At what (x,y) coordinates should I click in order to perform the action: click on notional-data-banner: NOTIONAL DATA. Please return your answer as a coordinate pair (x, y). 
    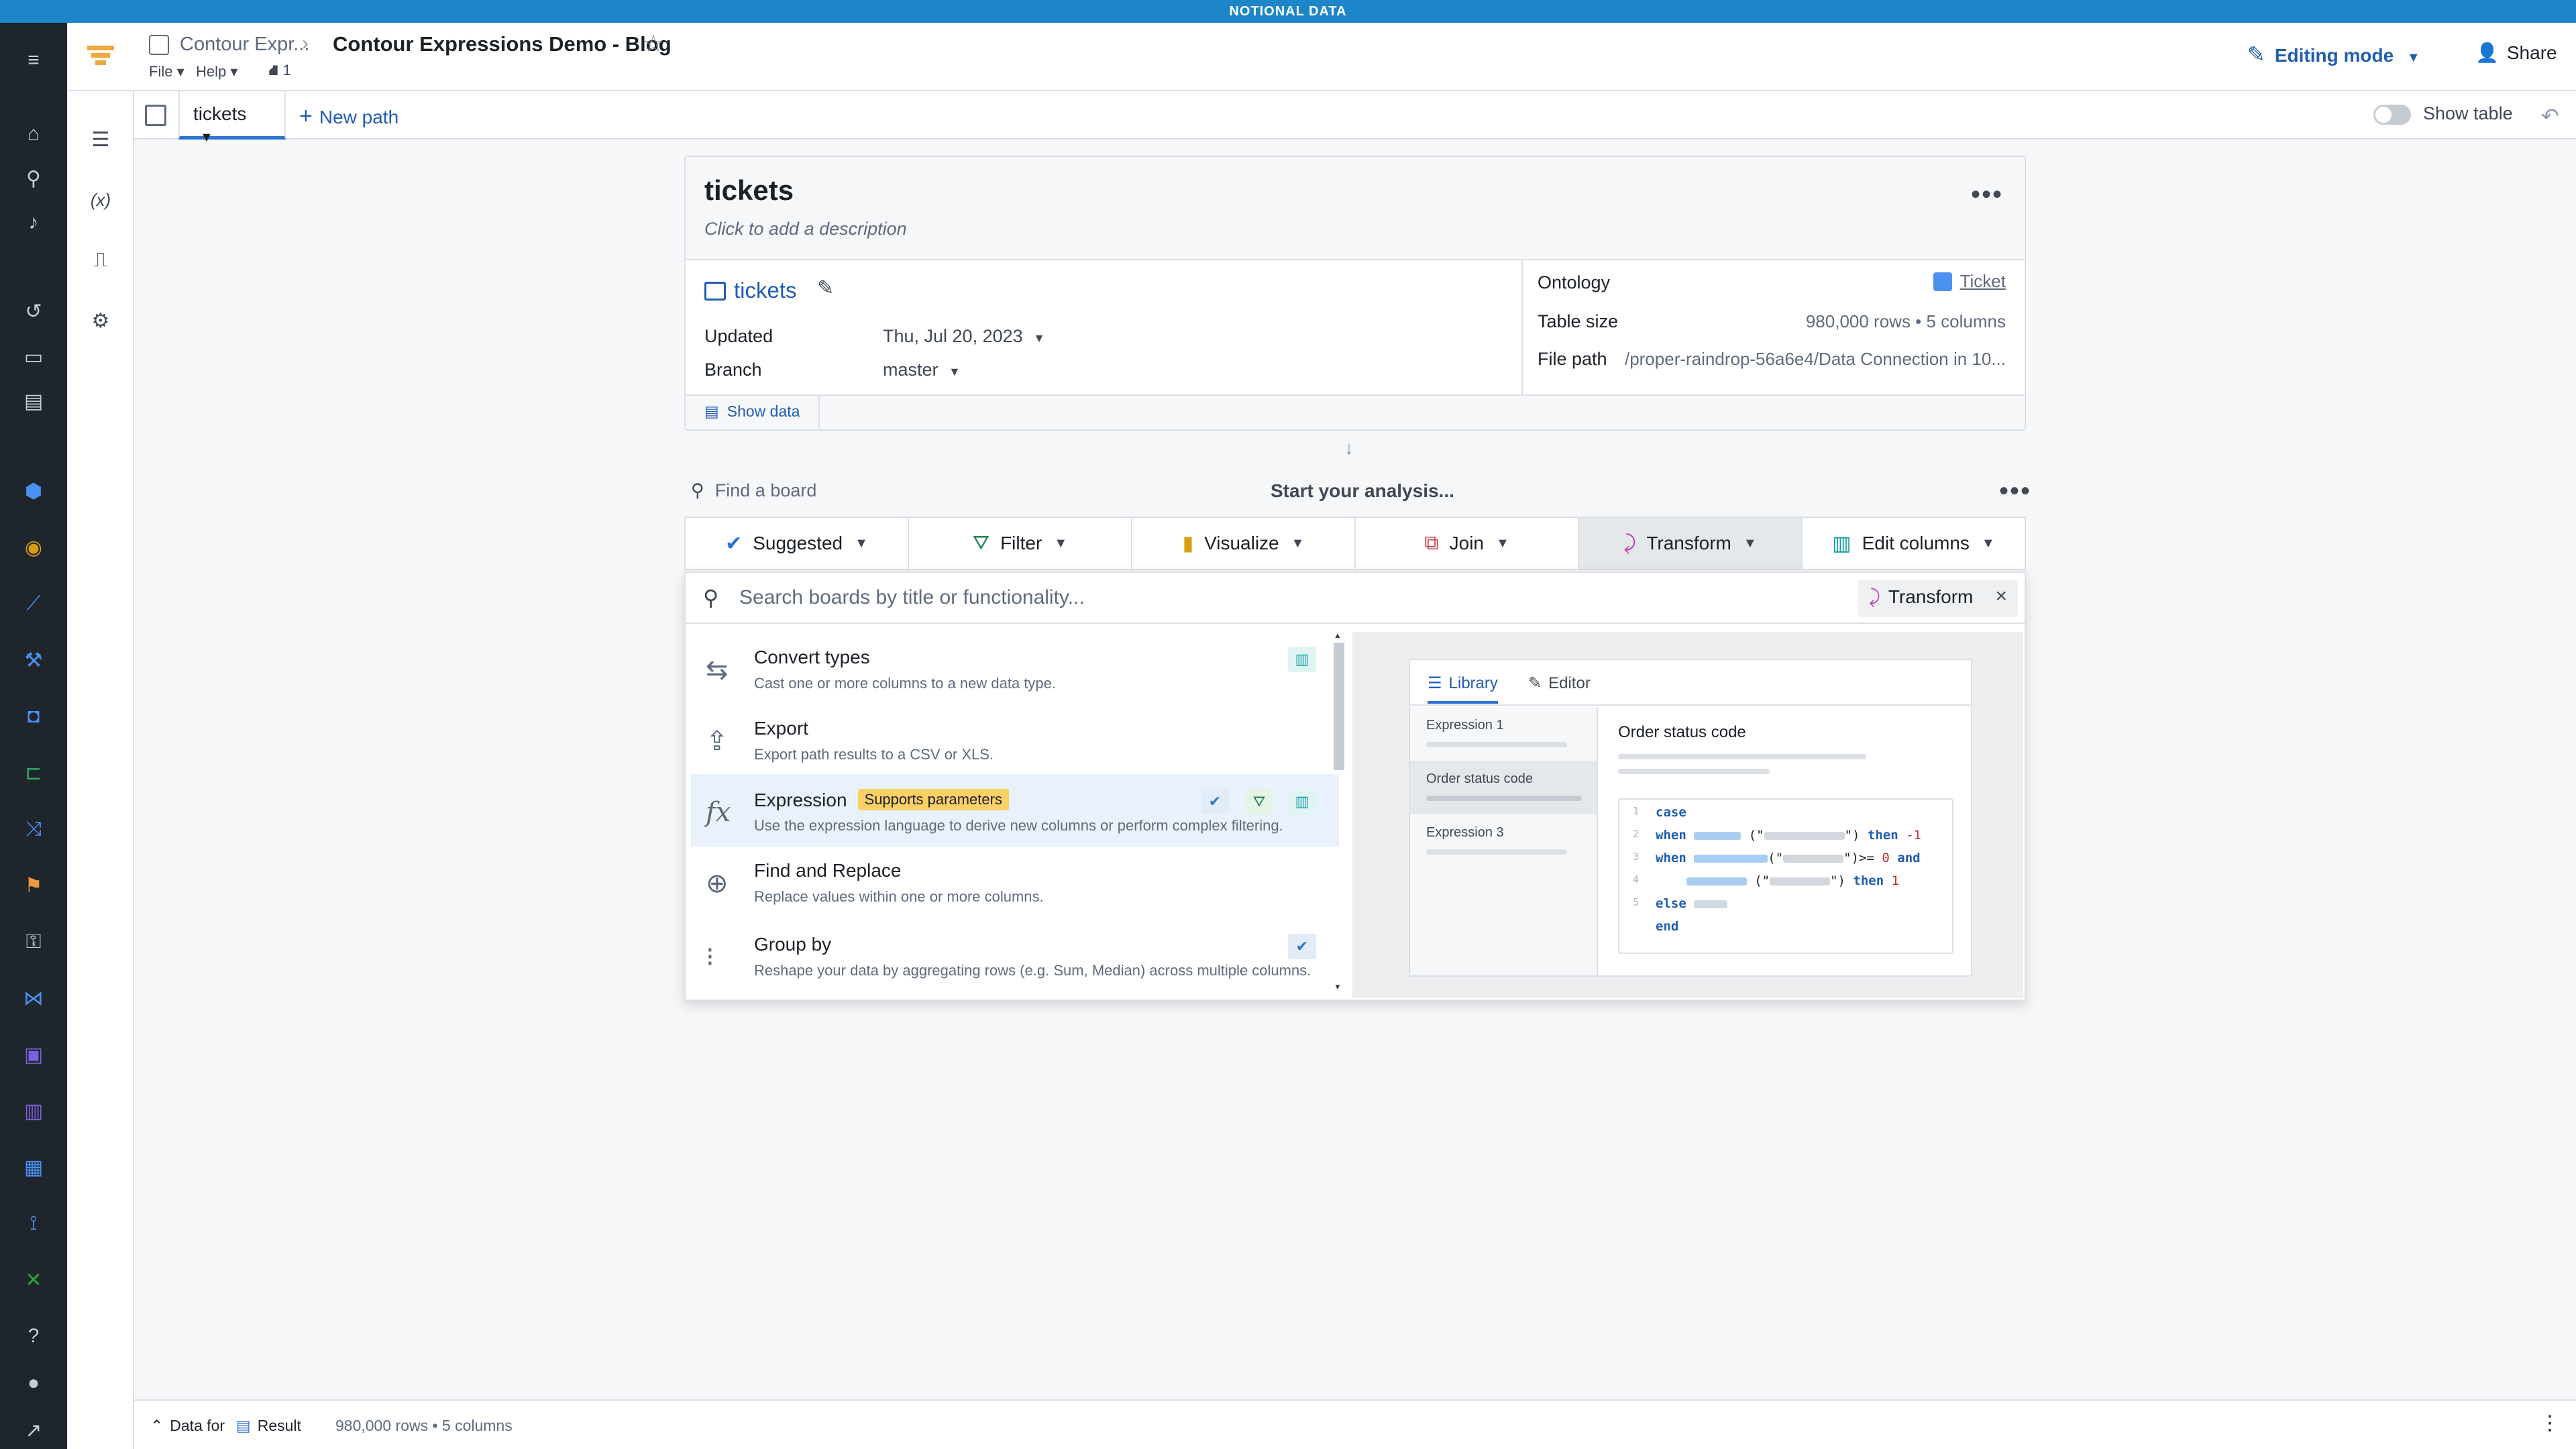
    Looking at the image, I should click on (1288, 11).